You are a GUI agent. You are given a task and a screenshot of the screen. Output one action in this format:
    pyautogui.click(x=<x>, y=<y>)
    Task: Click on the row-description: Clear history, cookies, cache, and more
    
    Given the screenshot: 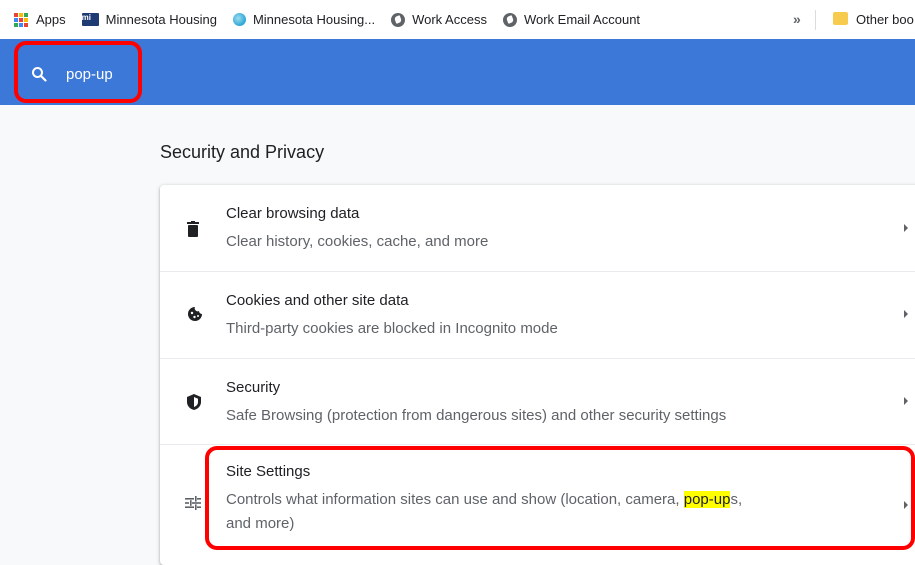 What is the action you would take?
    pyautogui.click(x=357, y=241)
    